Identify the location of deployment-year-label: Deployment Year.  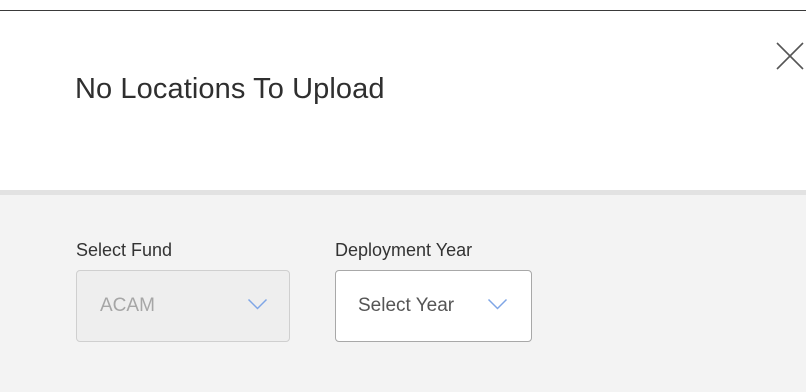
(404, 250).